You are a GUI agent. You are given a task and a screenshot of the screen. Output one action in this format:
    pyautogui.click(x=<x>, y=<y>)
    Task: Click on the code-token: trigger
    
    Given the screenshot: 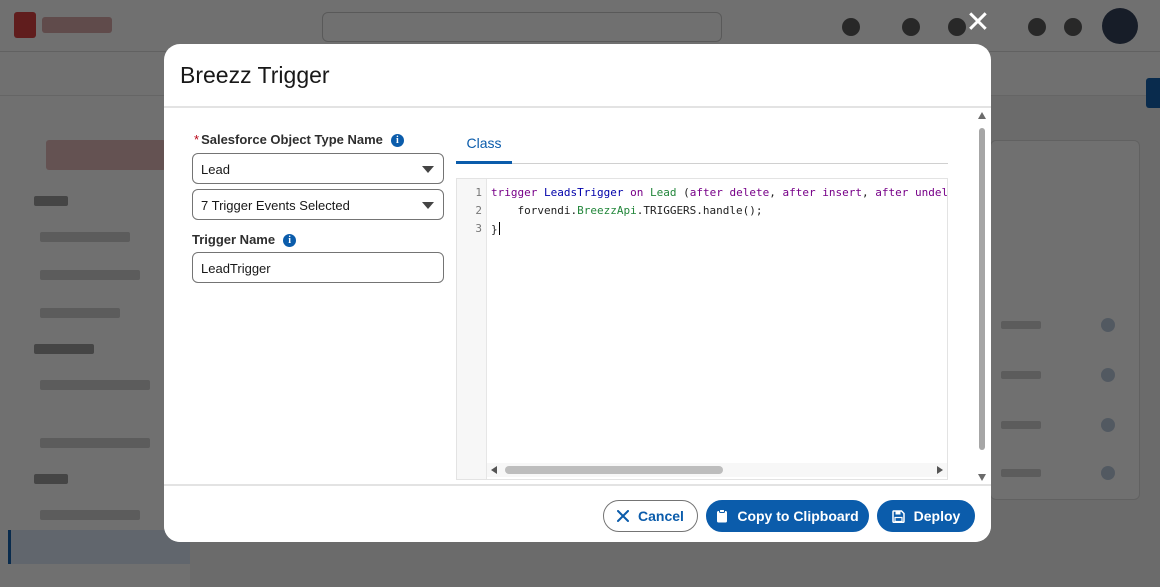 What is the action you would take?
    pyautogui.click(x=514, y=192)
    